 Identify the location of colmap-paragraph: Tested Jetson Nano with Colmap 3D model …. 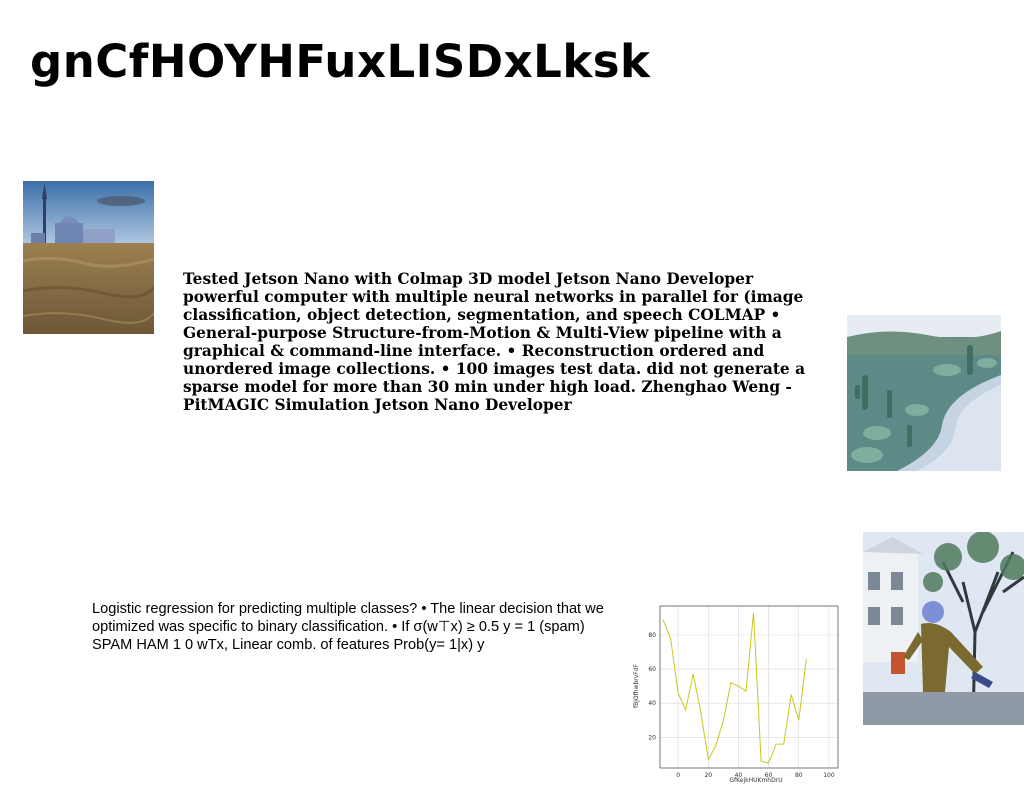
(494, 342).